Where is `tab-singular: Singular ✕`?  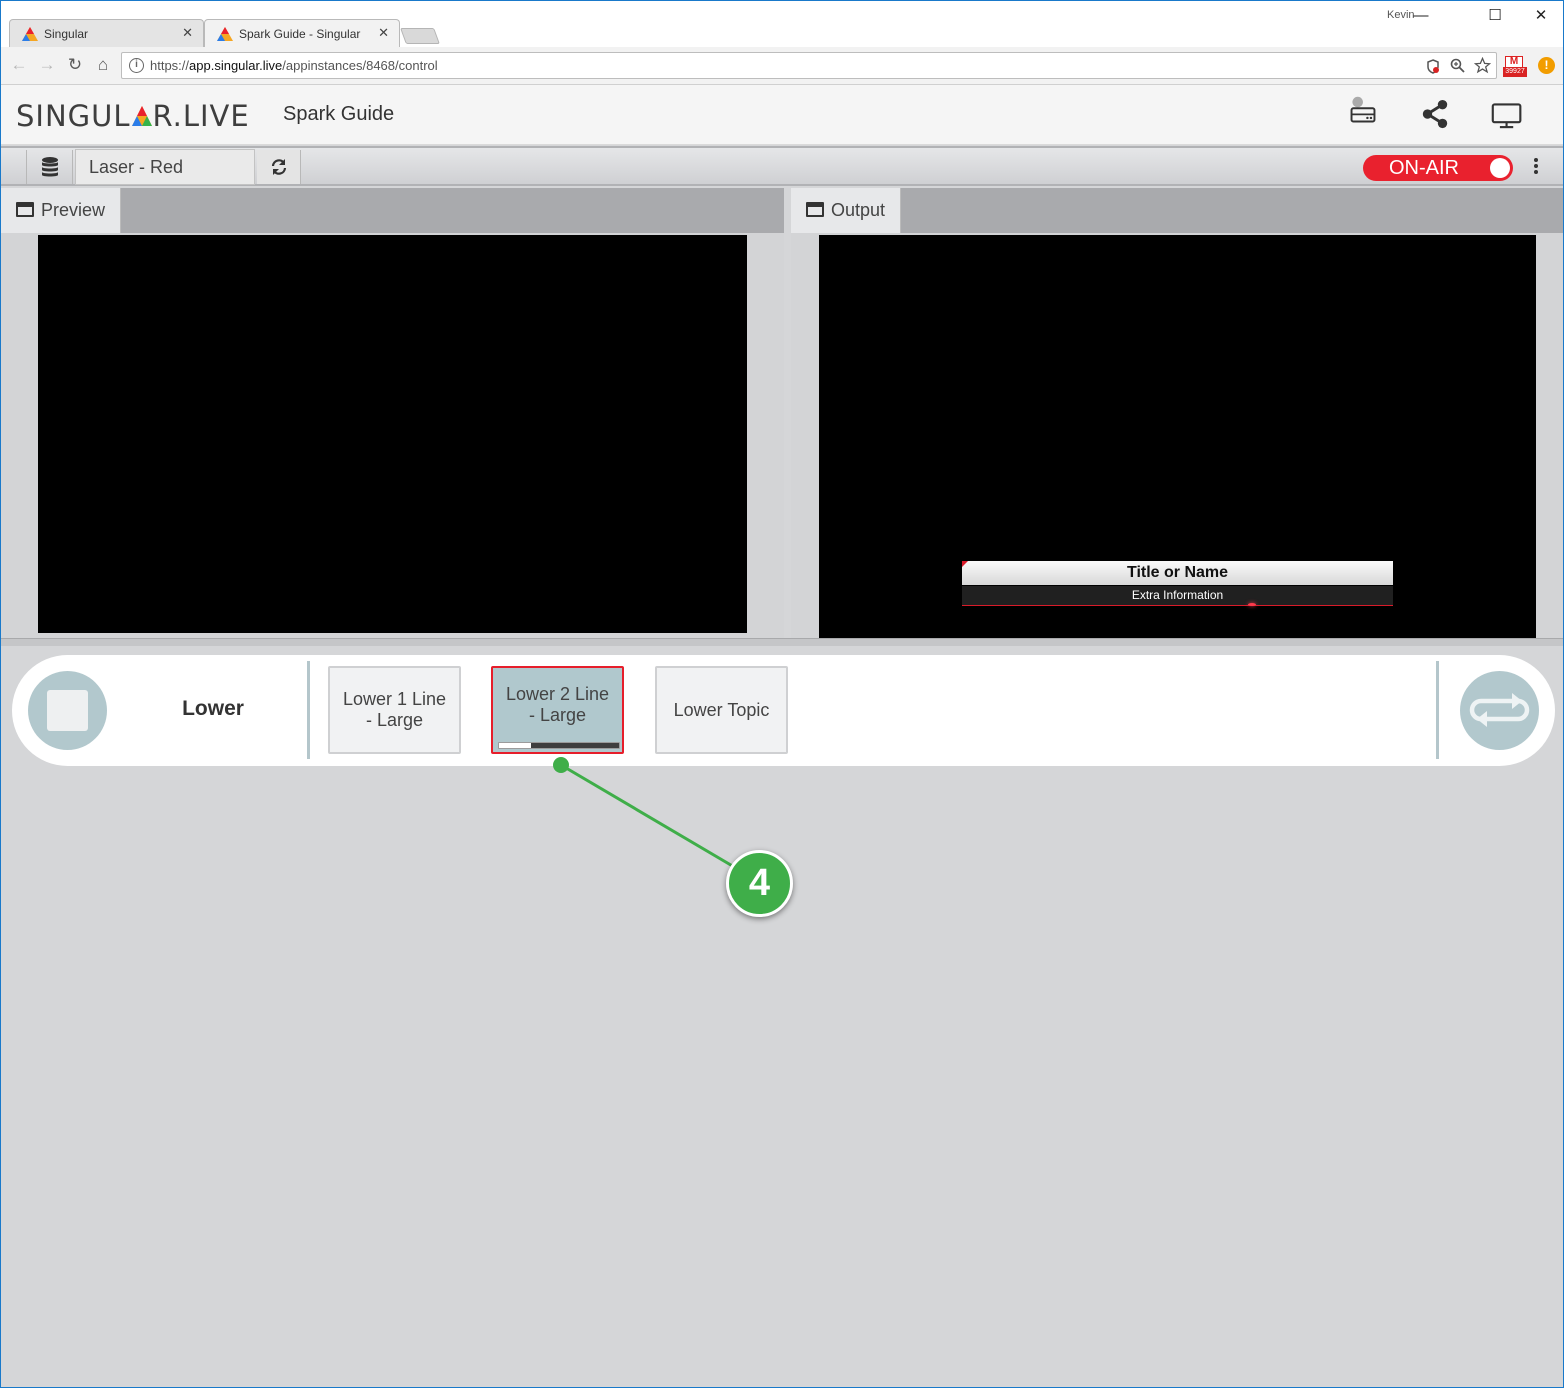
tab-singular: Singular ✕ is located at coordinates (106, 33).